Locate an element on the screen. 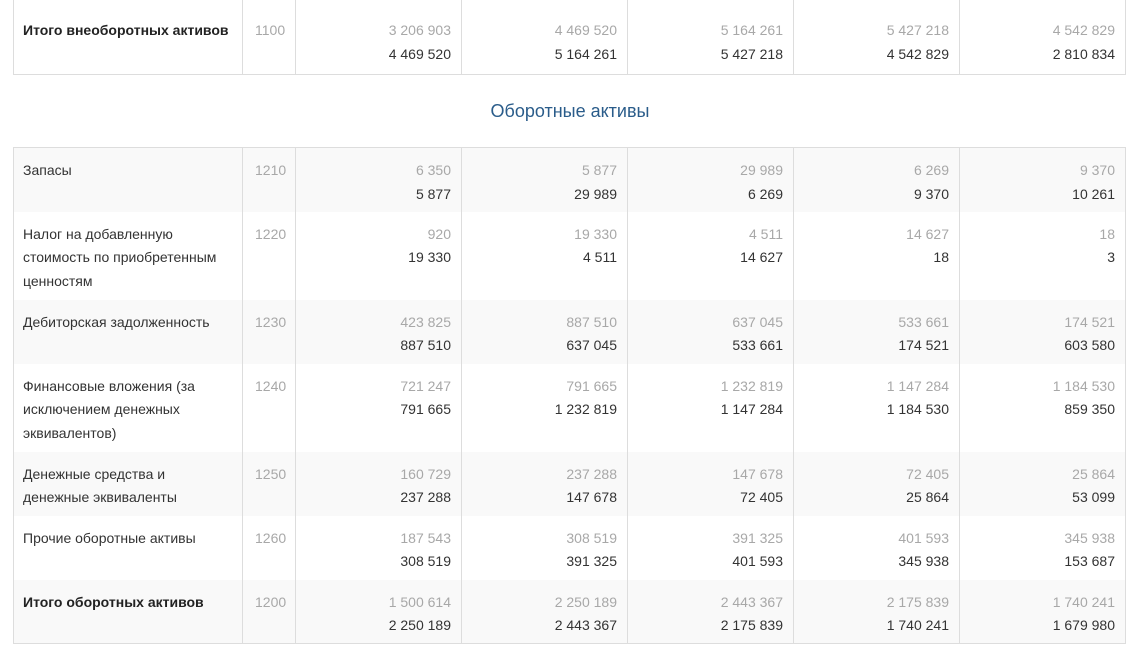 The width and height of the screenshot is (1140, 659). previous-value: 345 938 is located at coordinates (1089, 537).